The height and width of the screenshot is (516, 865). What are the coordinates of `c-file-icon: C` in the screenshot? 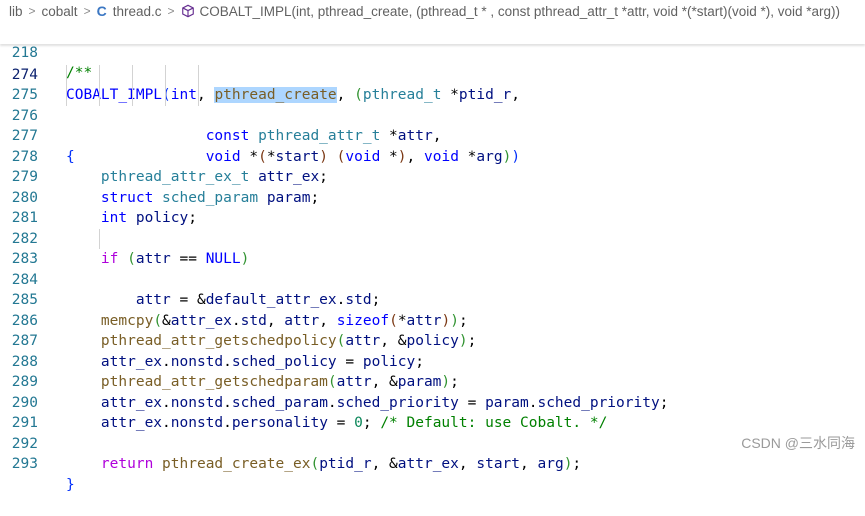 It's located at (101, 11).